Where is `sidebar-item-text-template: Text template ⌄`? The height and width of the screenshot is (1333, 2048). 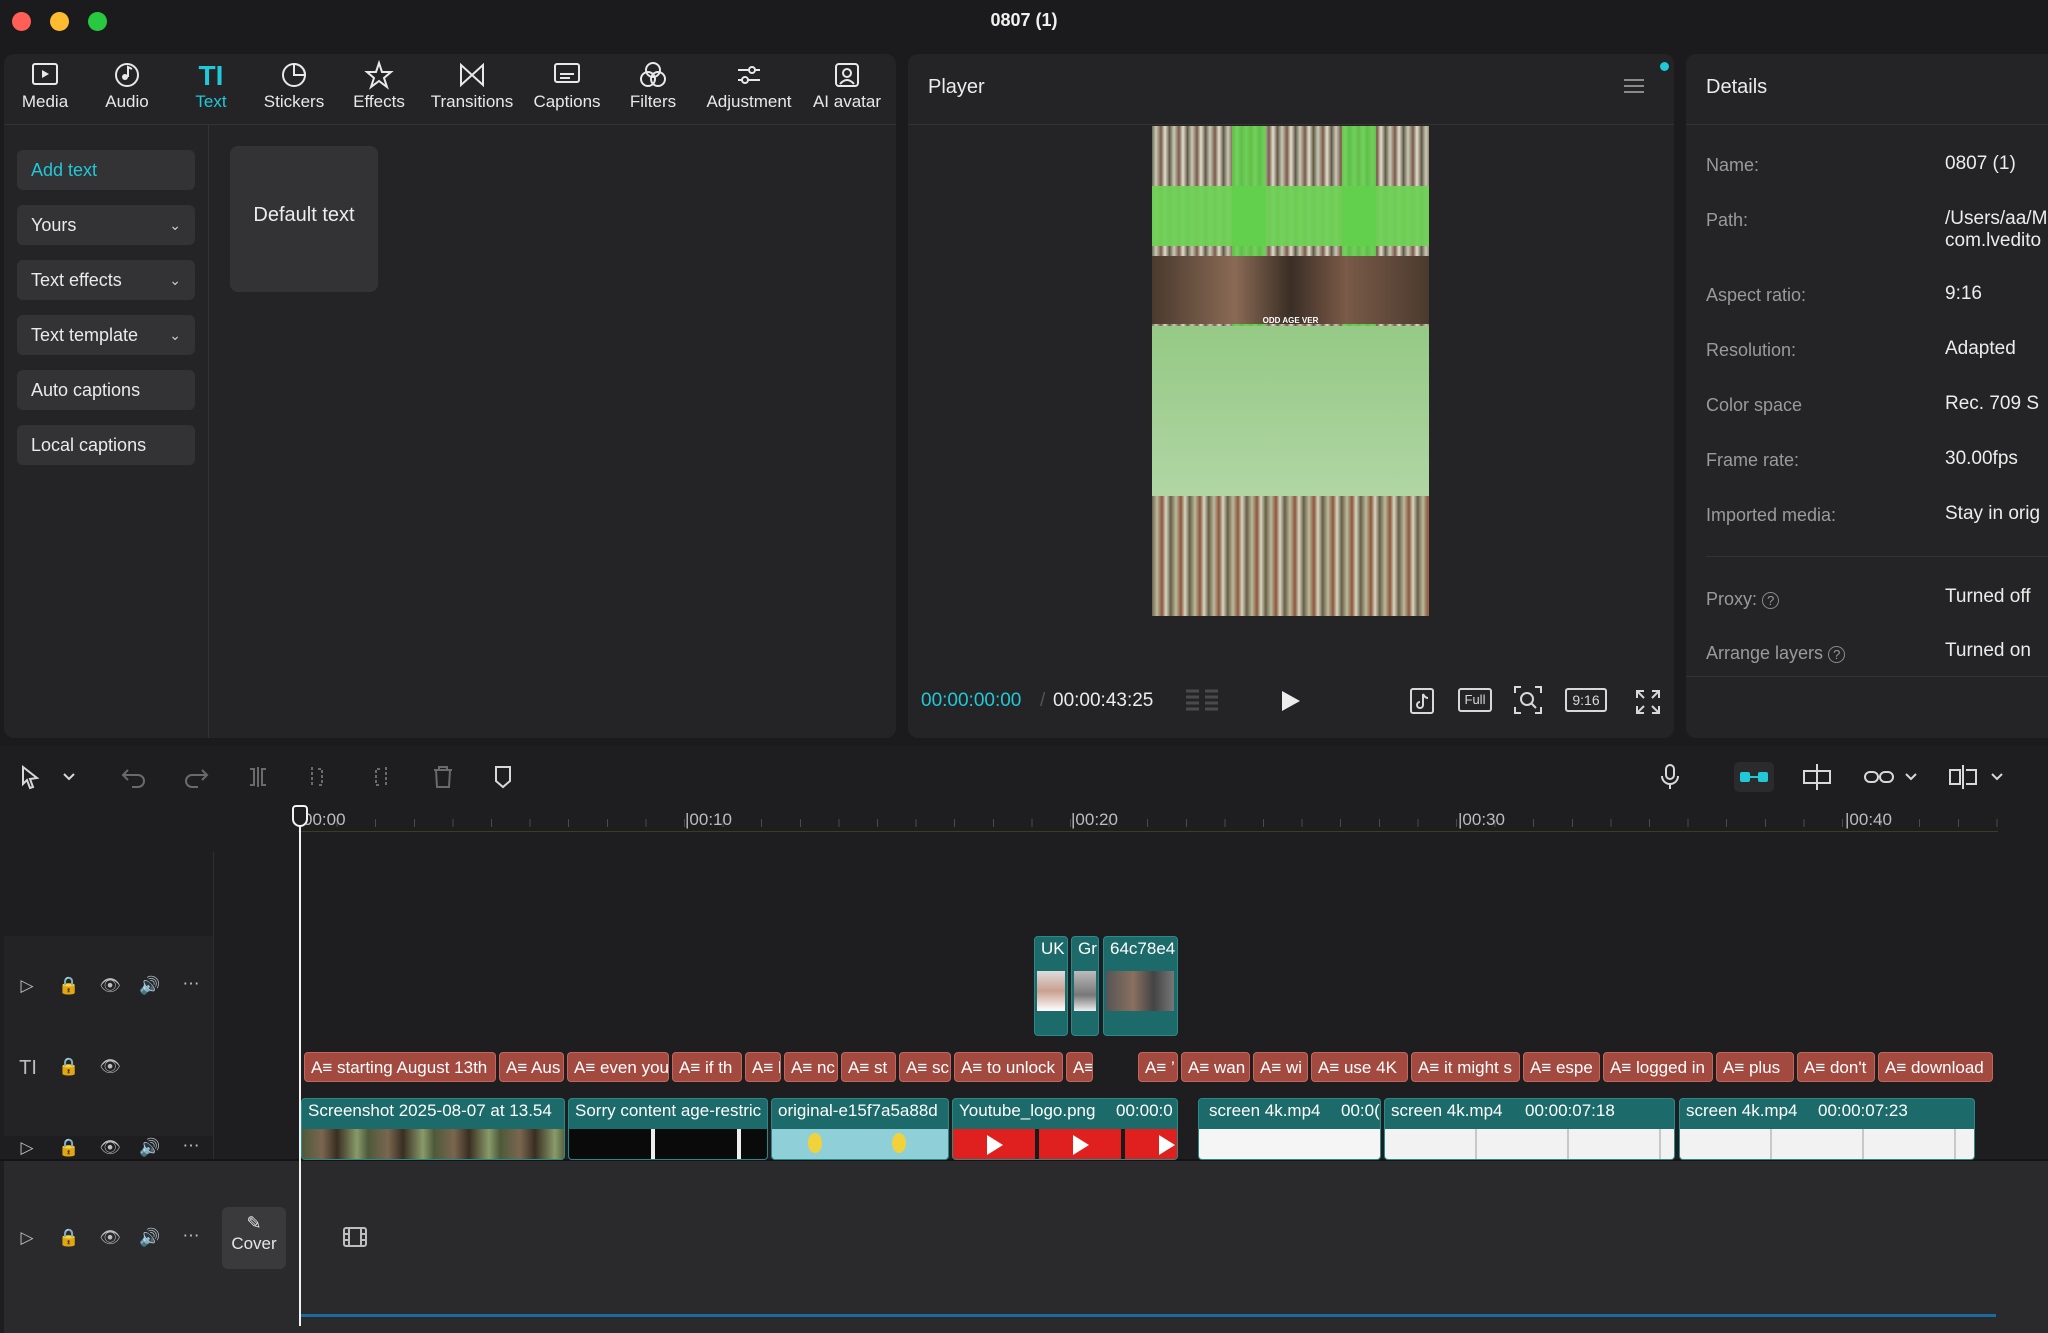 sidebar-item-text-template: Text template ⌄ is located at coordinates (106, 335).